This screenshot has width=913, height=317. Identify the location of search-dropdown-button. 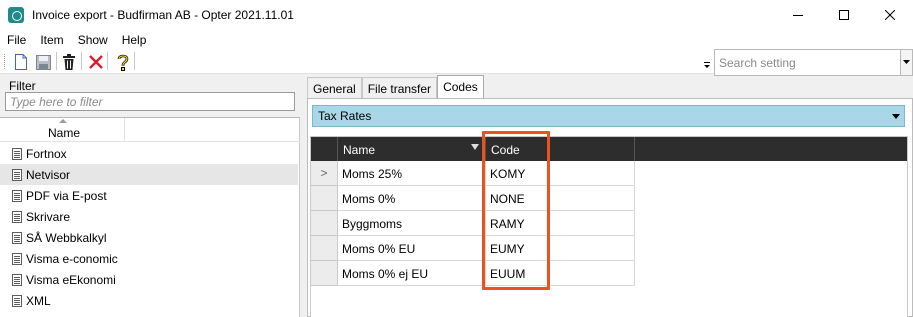
(907, 62).